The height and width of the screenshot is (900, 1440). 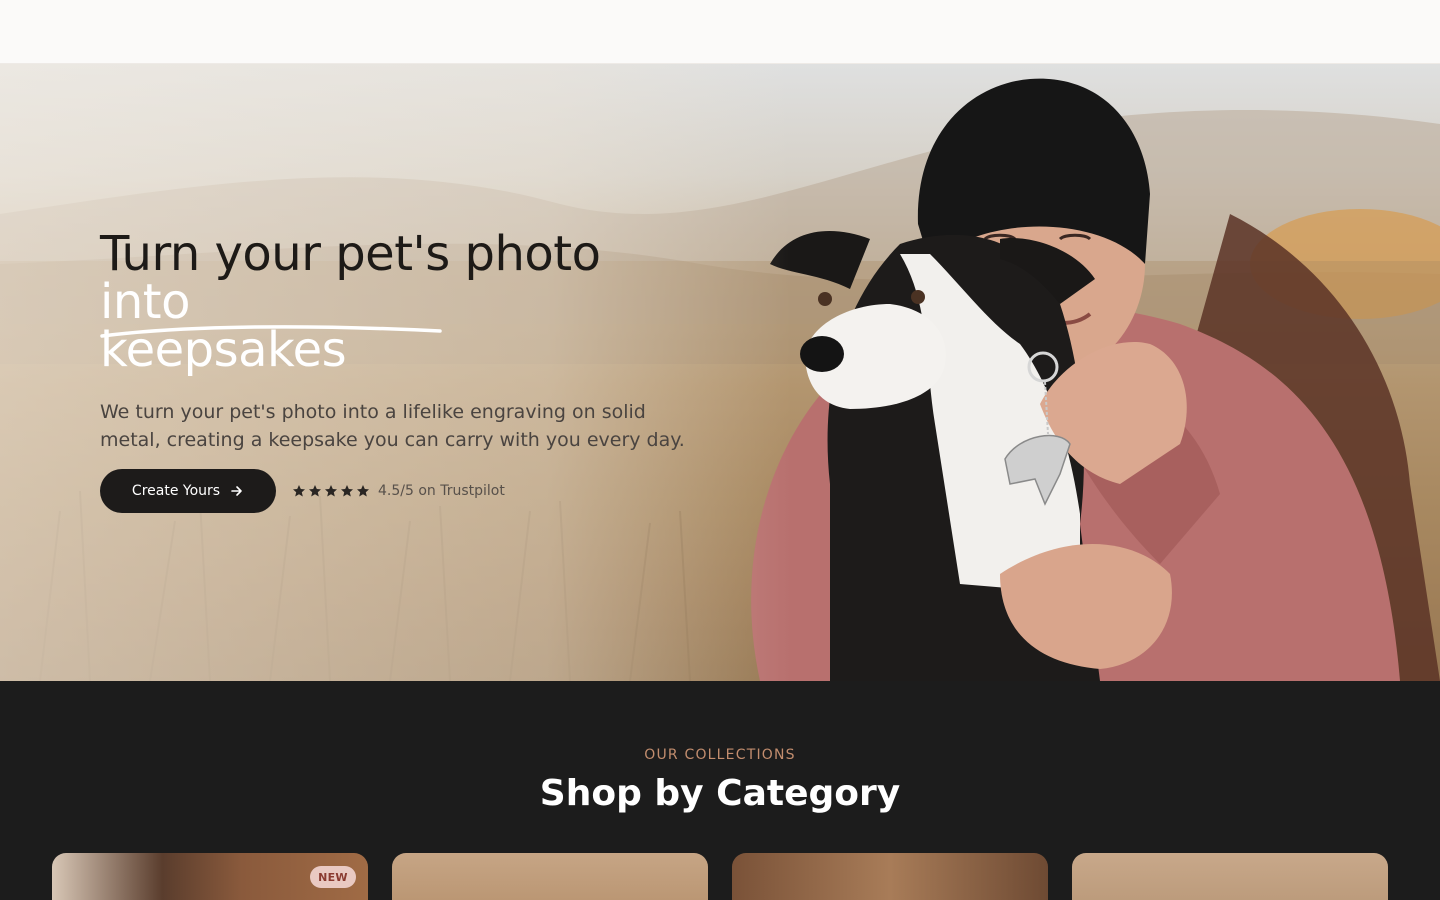 What do you see at coordinates (236, 491) in the screenshot?
I see `arrow-right-icon` at bounding box center [236, 491].